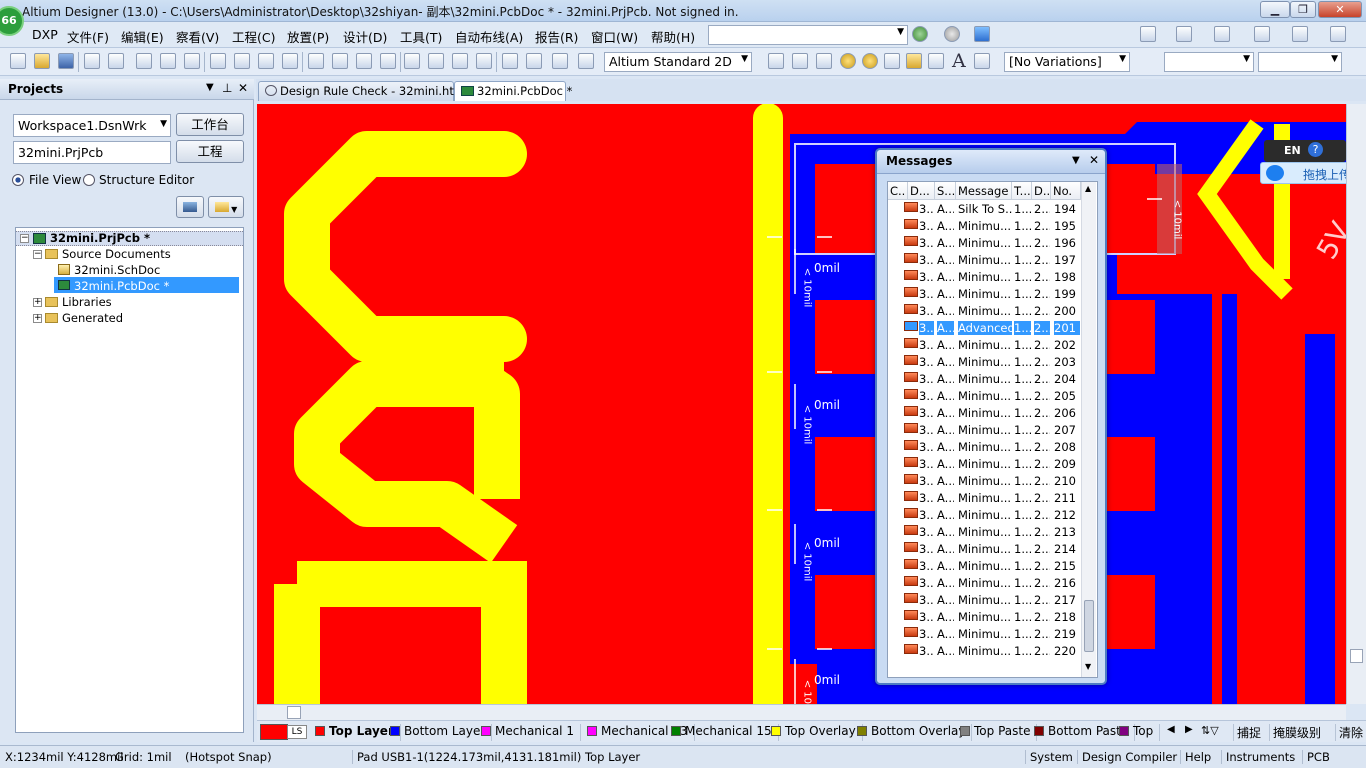  What do you see at coordinates (984, 498) in the screenshot?
I see `message-row: 3...A... Minimu...1...2... 211` at bounding box center [984, 498].